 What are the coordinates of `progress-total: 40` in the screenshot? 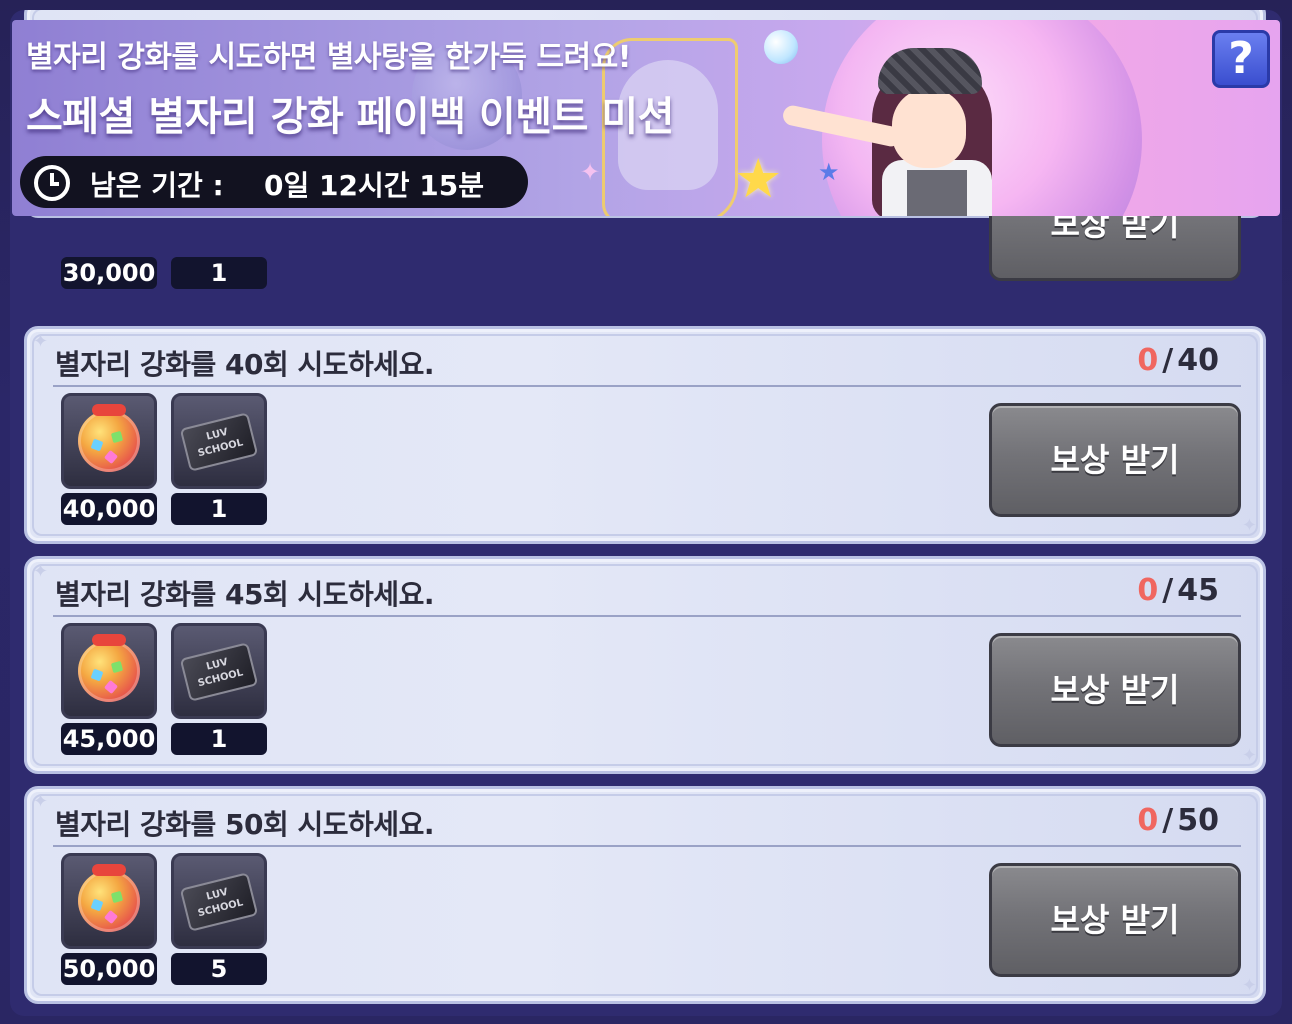 It's located at (1198, 360).